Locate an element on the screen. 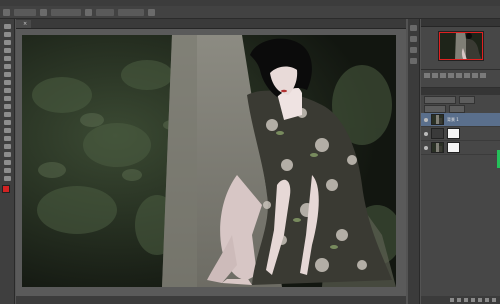  layer-lock-row is located at coordinates (460, 108).